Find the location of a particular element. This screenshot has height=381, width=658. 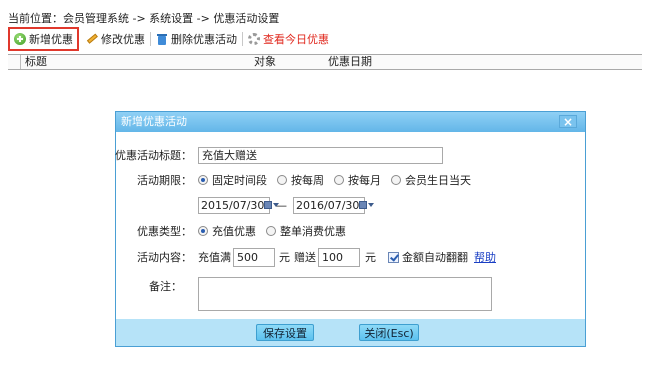

period-option-label: 按每月 is located at coordinates (364, 180).